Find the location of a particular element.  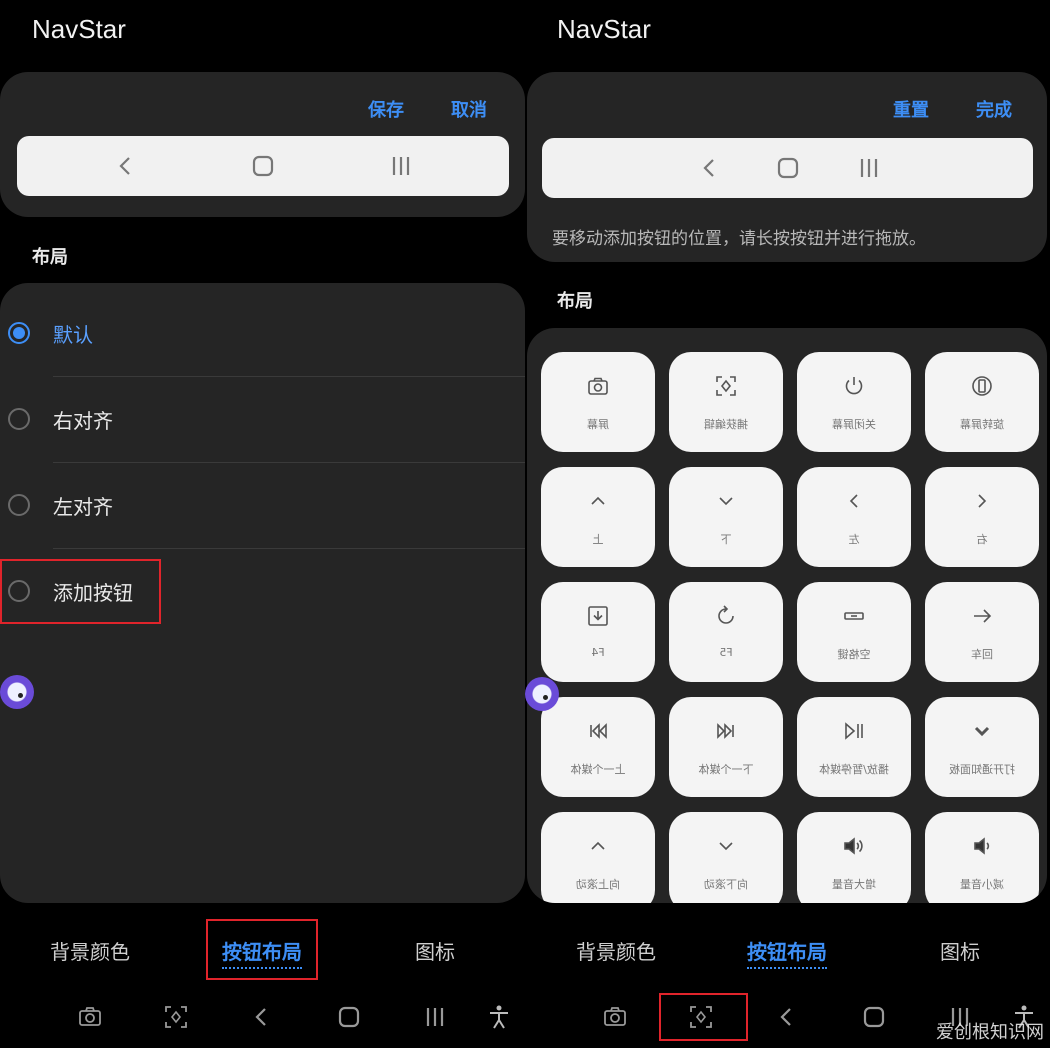

layout-button-label: 左 is located at coordinates (854, 539).